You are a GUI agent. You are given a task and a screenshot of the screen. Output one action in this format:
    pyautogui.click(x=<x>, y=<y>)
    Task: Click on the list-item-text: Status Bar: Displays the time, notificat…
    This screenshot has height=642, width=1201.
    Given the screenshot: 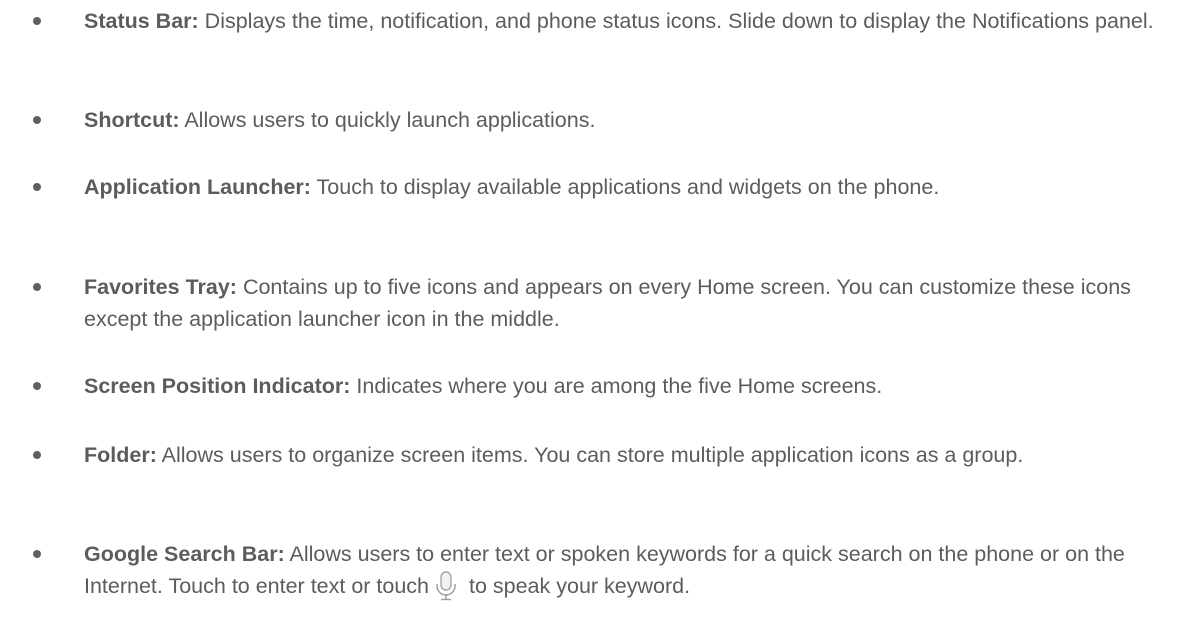 What is the action you would take?
    pyautogui.click(x=624, y=21)
    